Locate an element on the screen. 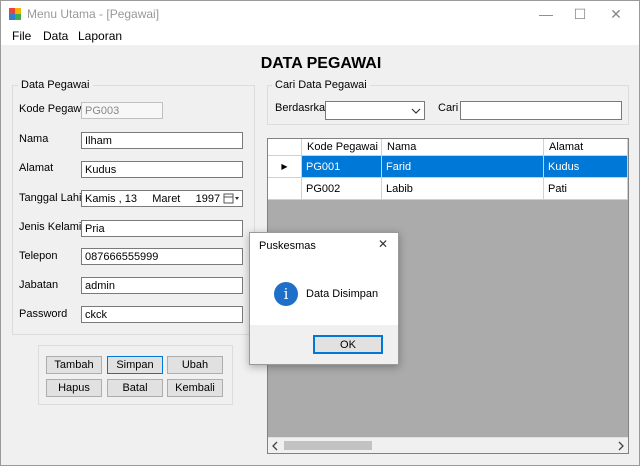  password-field: ckck is located at coordinates (162, 314).